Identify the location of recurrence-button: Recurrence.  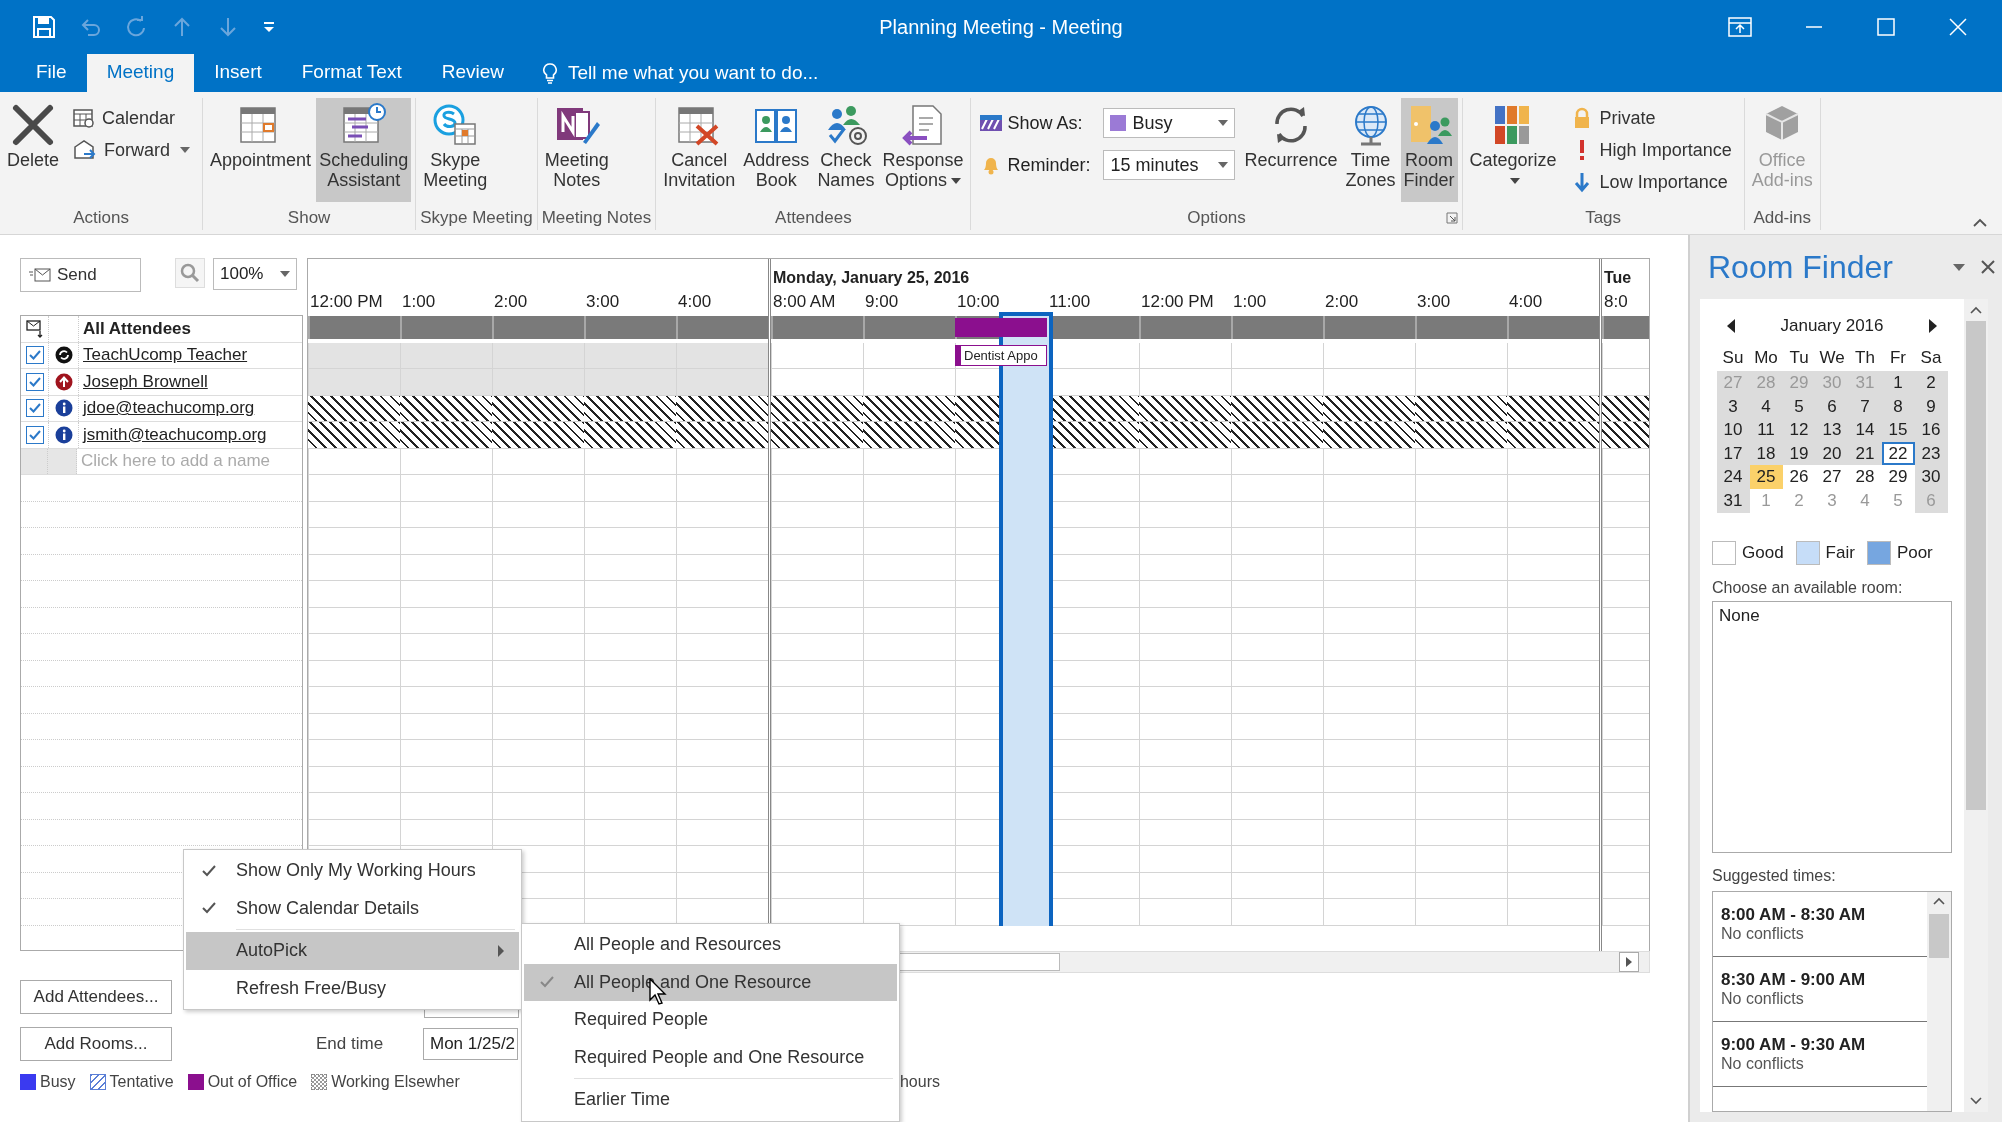
(1291, 150).